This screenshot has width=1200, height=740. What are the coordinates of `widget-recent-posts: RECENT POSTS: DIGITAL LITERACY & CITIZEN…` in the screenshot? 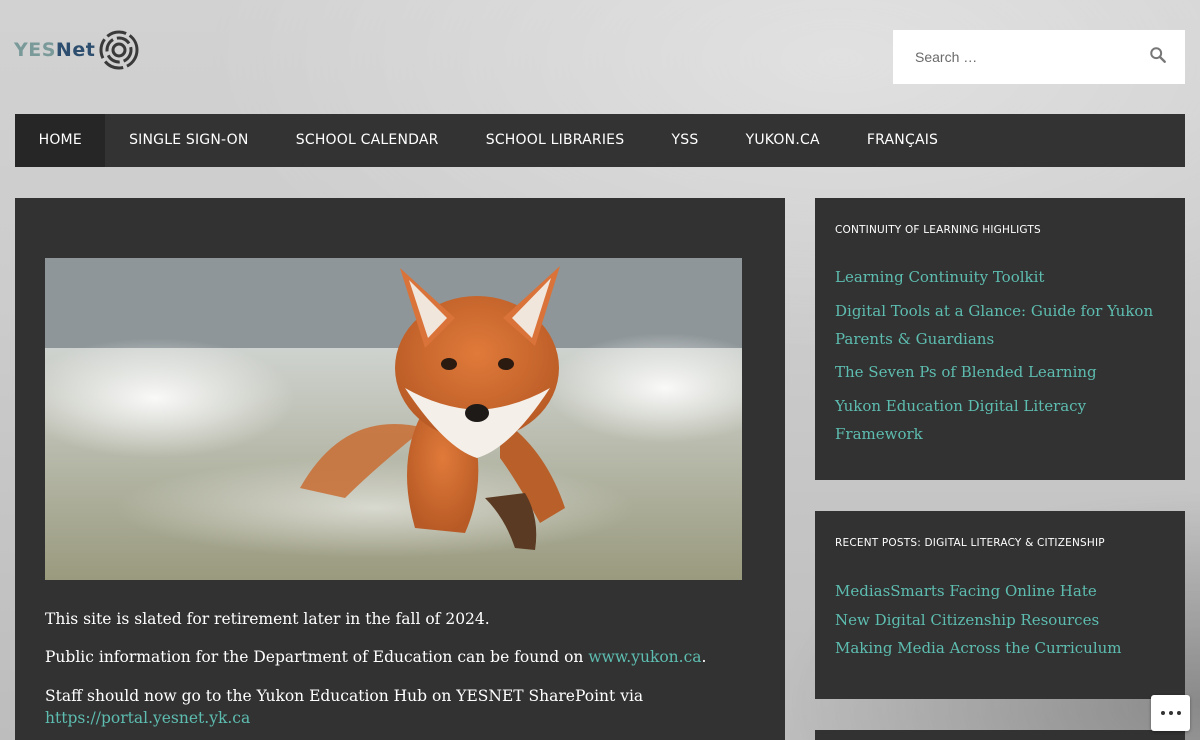 It's located at (1000, 605).